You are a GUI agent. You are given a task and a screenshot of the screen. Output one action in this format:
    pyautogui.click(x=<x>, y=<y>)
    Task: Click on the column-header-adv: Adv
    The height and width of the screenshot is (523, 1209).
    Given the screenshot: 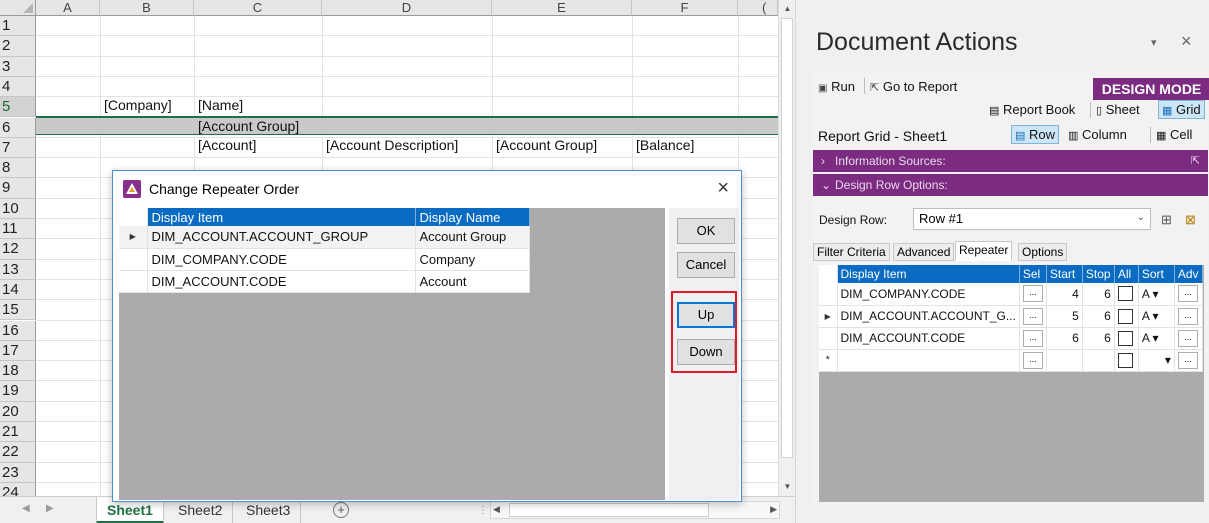 What is the action you would take?
    pyautogui.click(x=1188, y=274)
    